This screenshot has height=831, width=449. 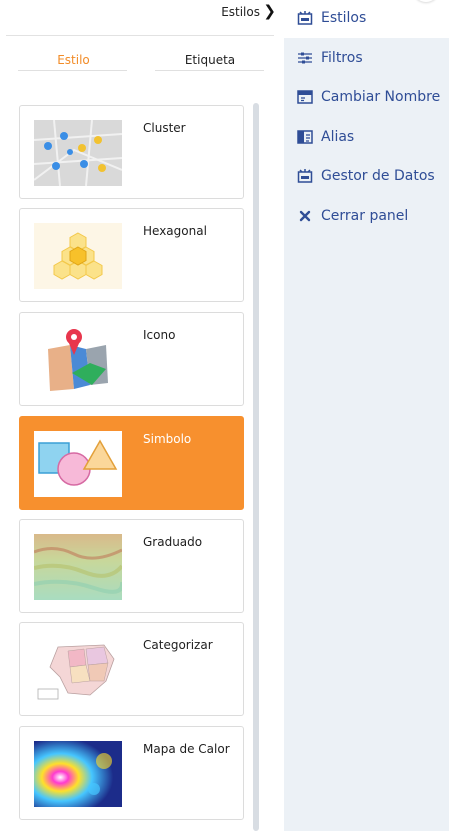 I want to click on chevron-right-icon: ❯, so click(x=269, y=11).